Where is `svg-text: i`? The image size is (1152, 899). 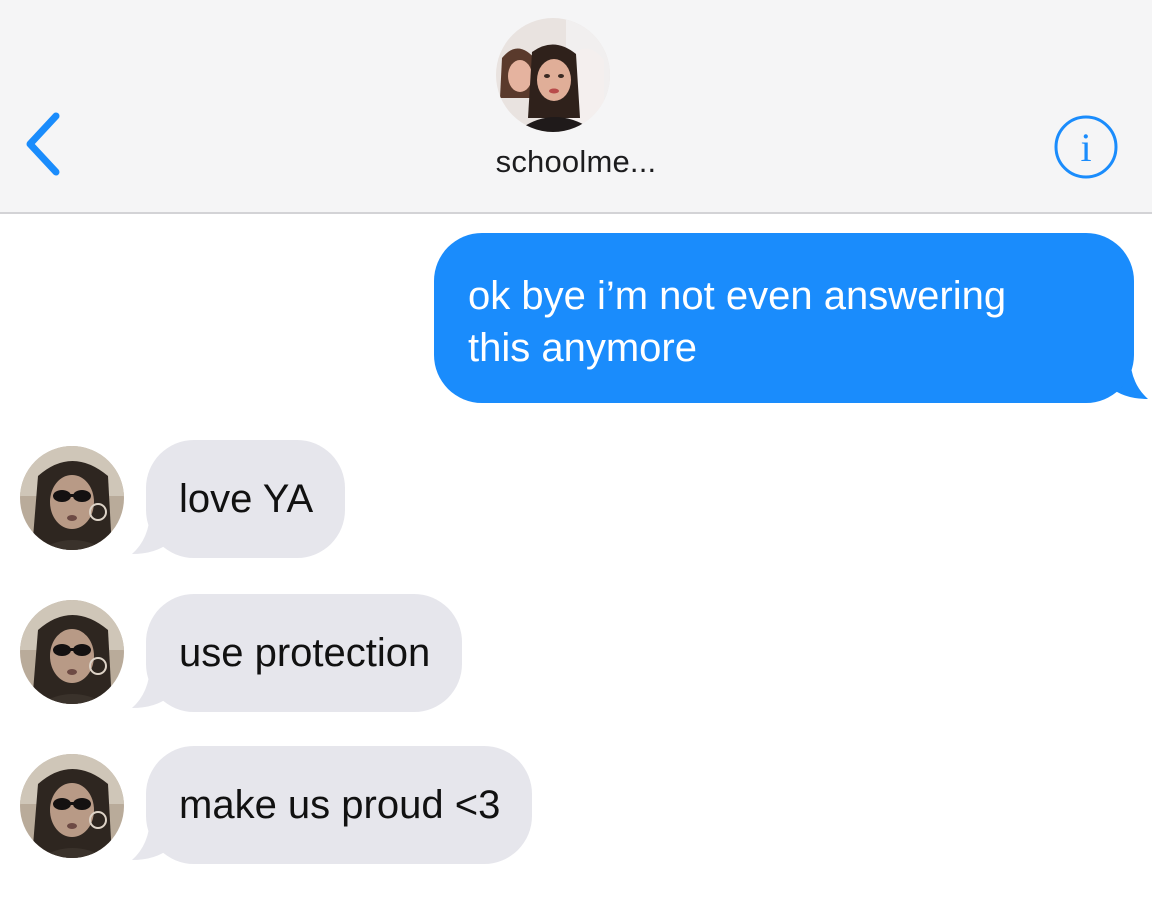
svg-text: i is located at coordinates (1085, 147).